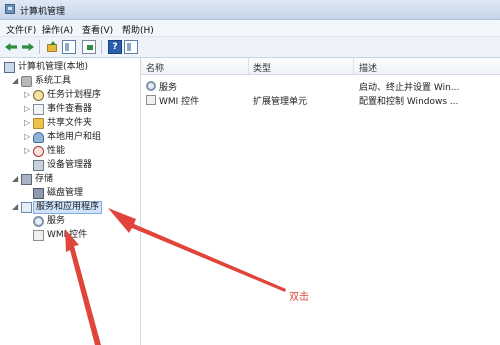  I want to click on tree-item-label: 共享文件夹, so click(70, 123).